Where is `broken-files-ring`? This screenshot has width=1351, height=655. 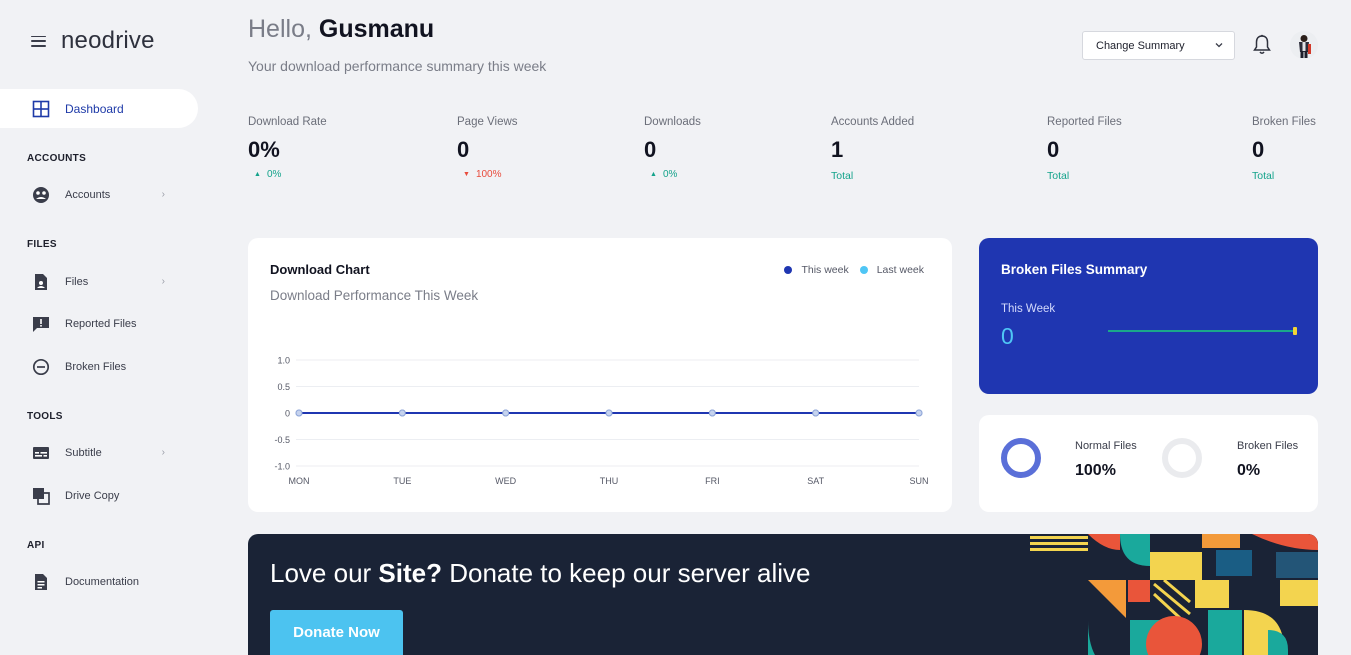 broken-files-ring is located at coordinates (1182, 458).